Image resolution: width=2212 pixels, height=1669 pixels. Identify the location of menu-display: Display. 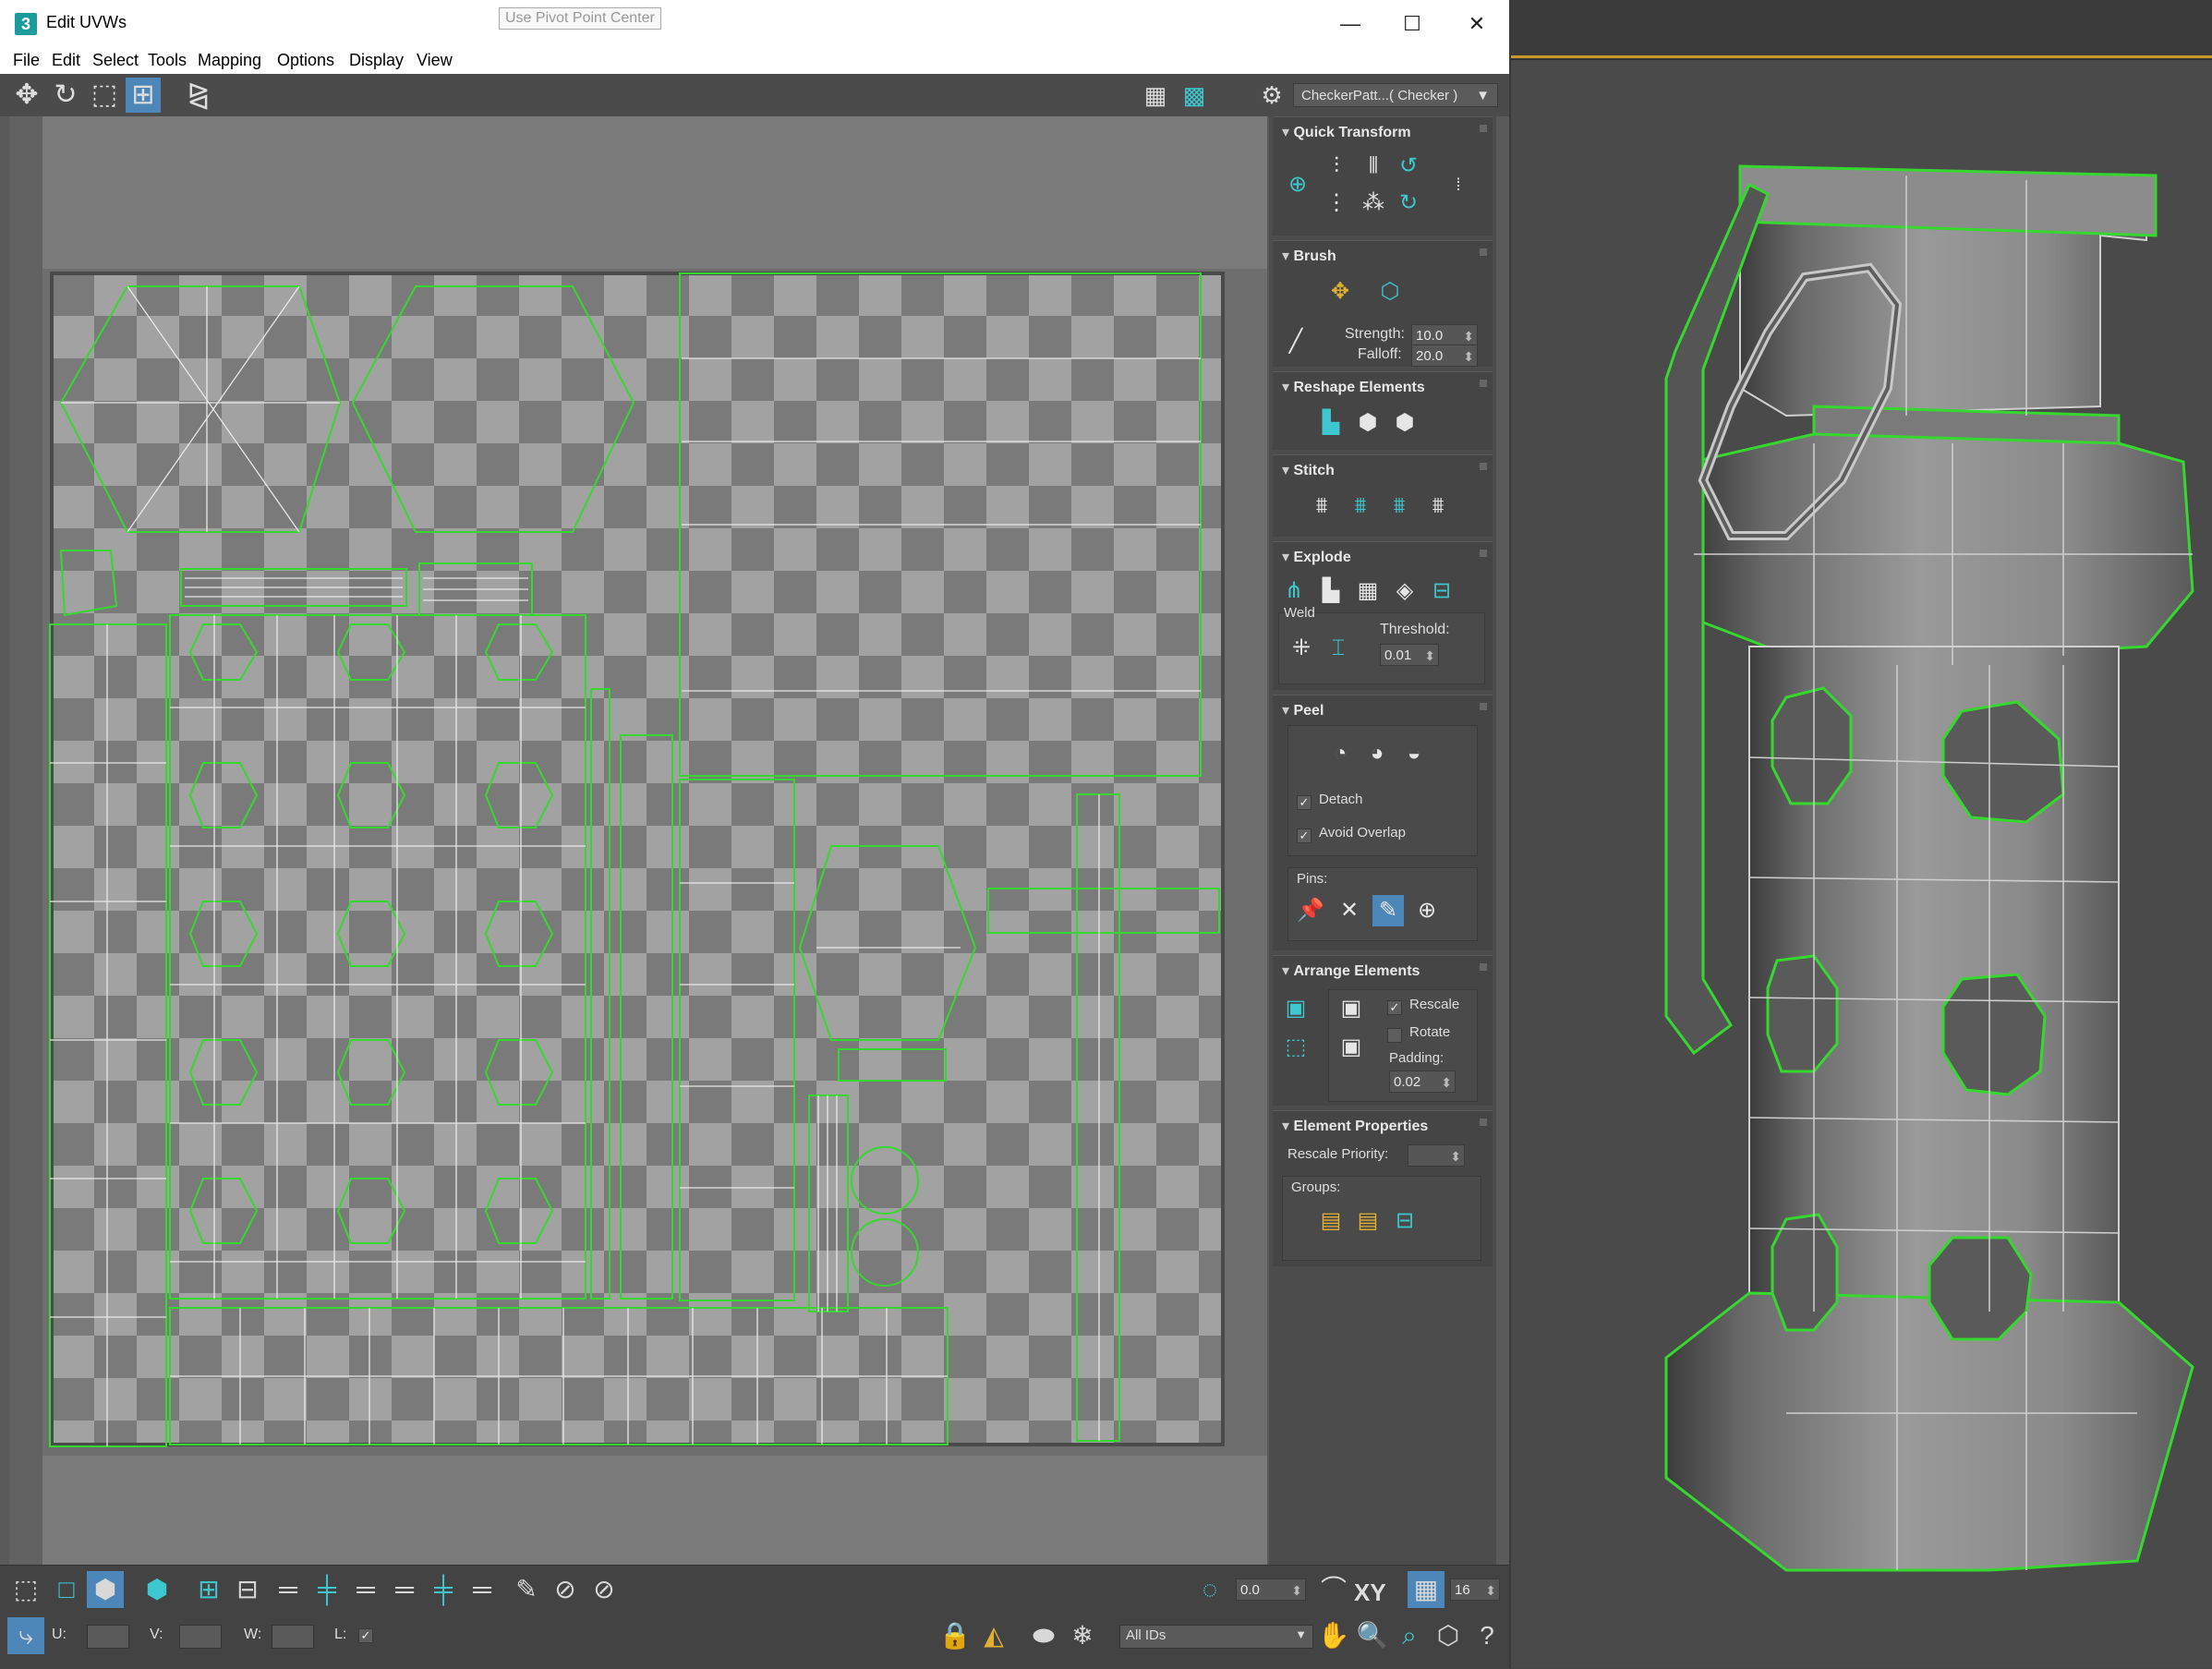
(376, 60).